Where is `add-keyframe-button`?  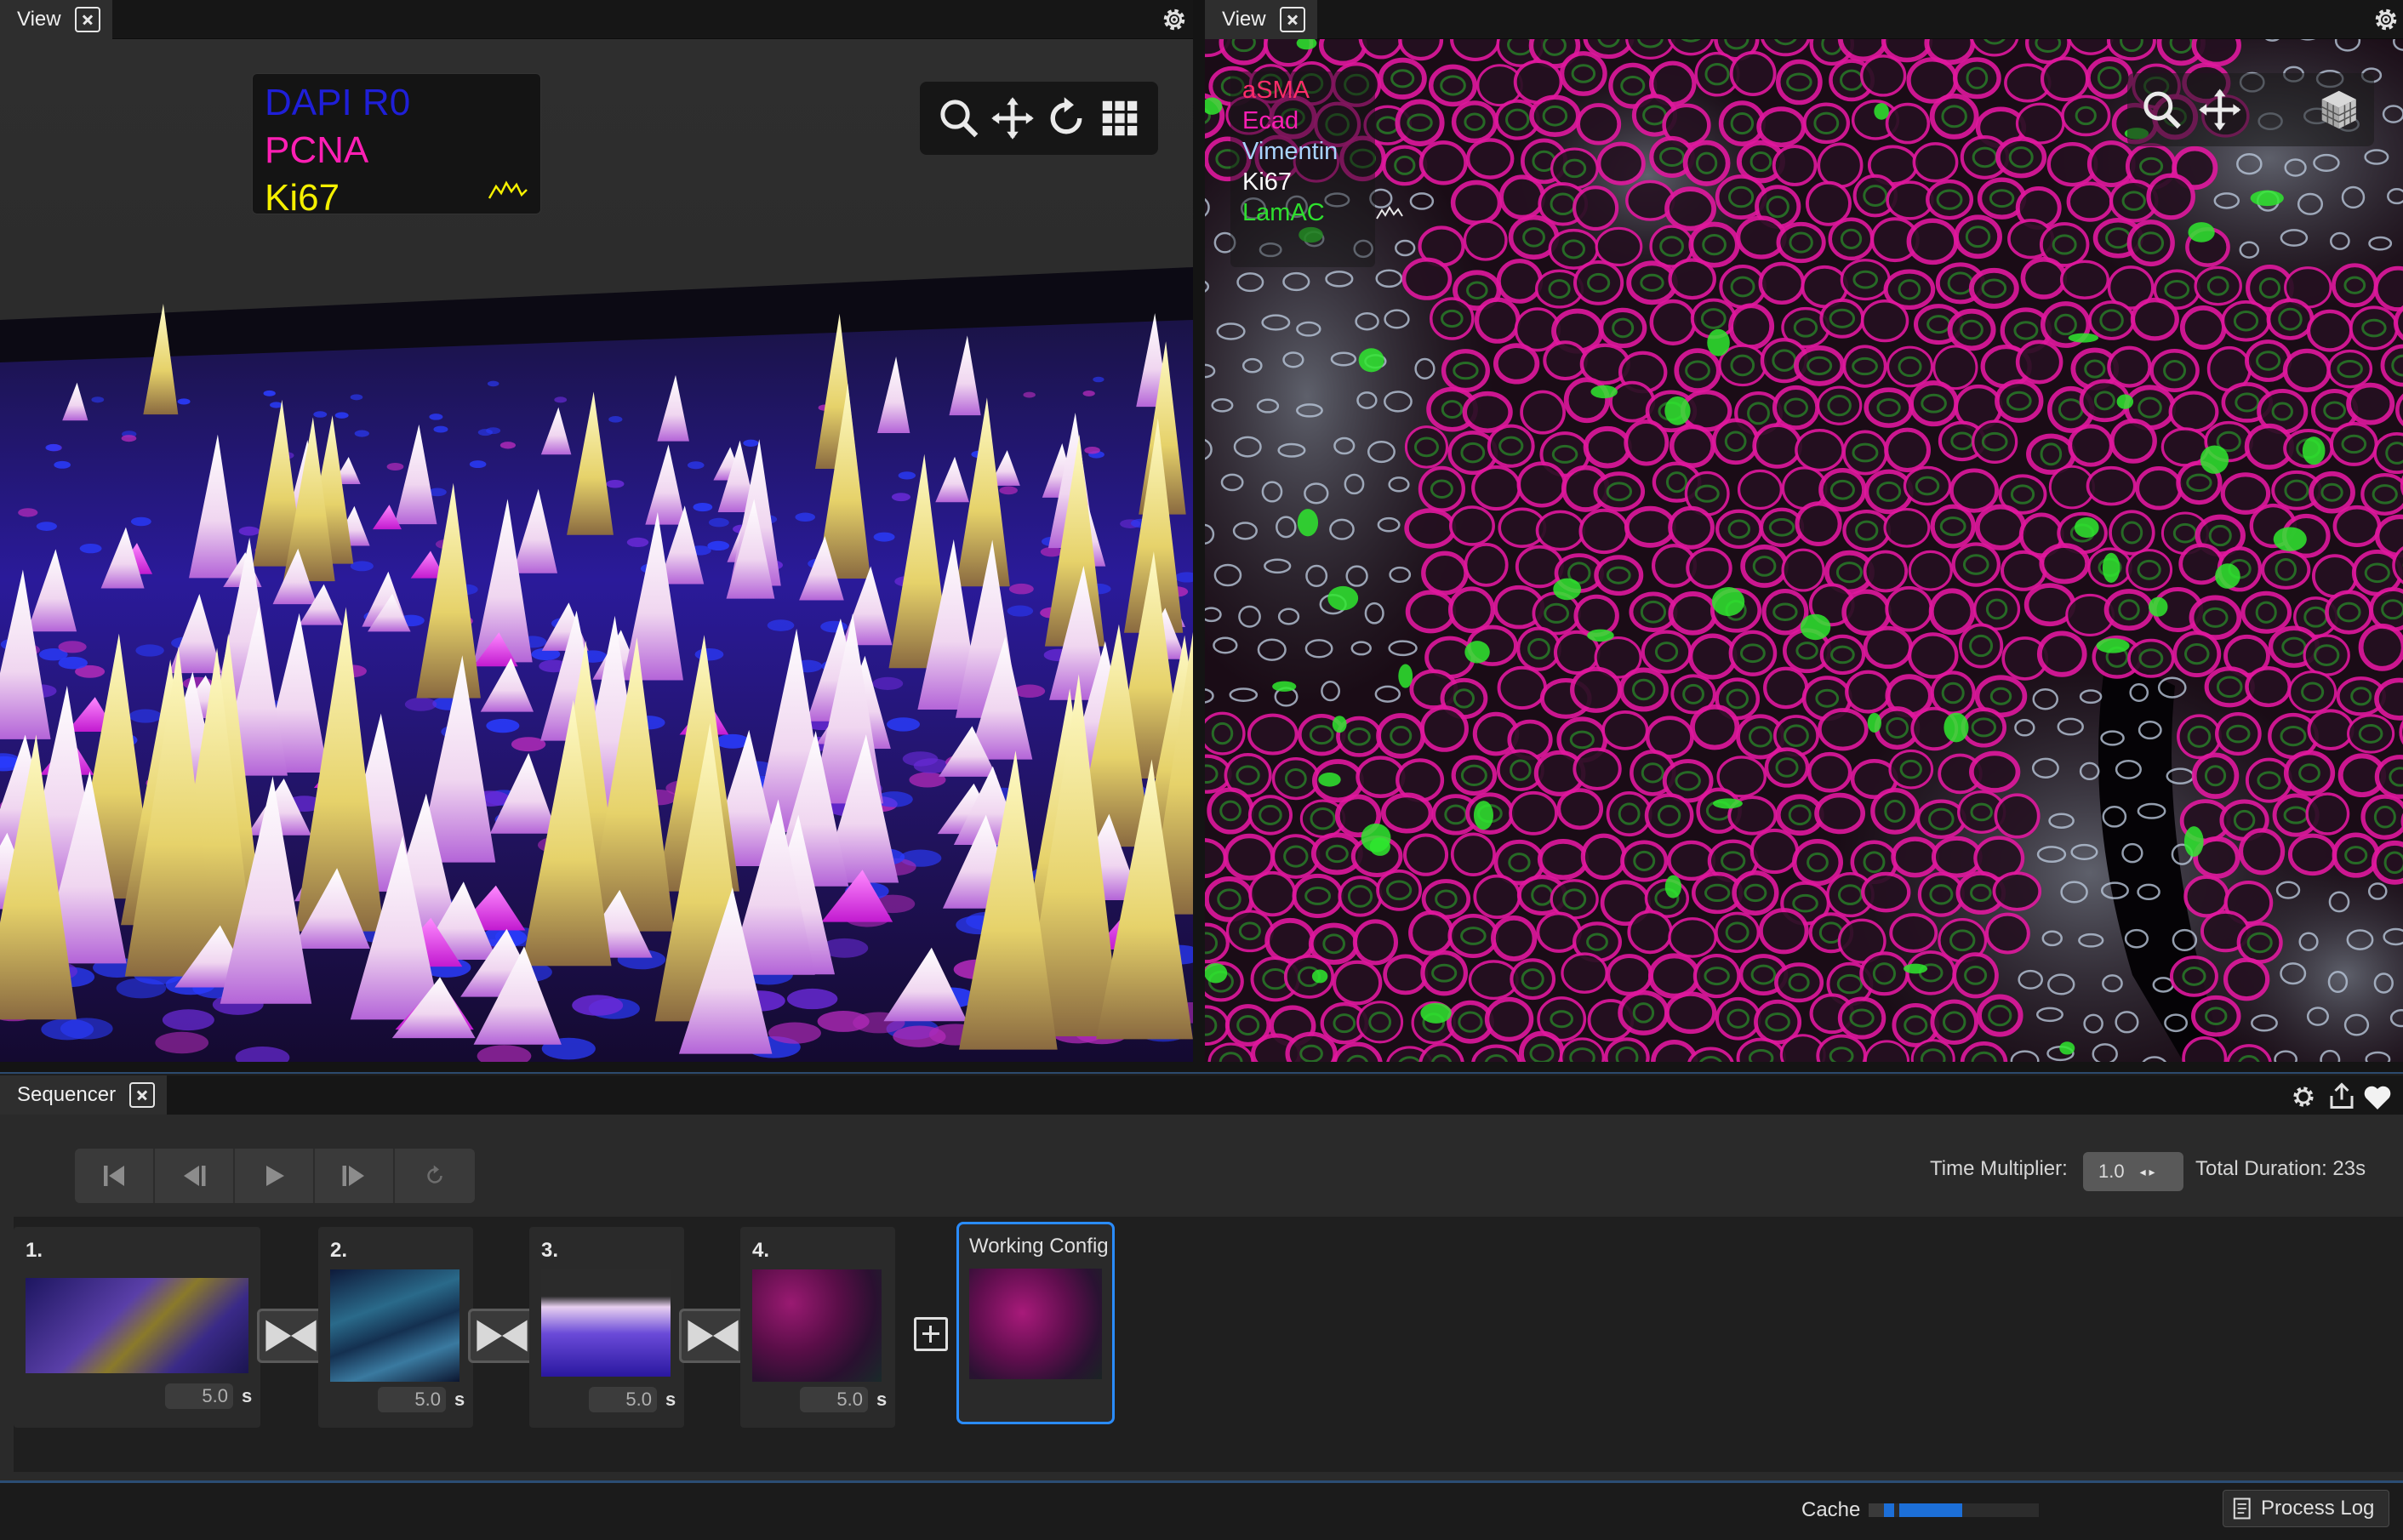
add-keyframe-button is located at coordinates (931, 1334).